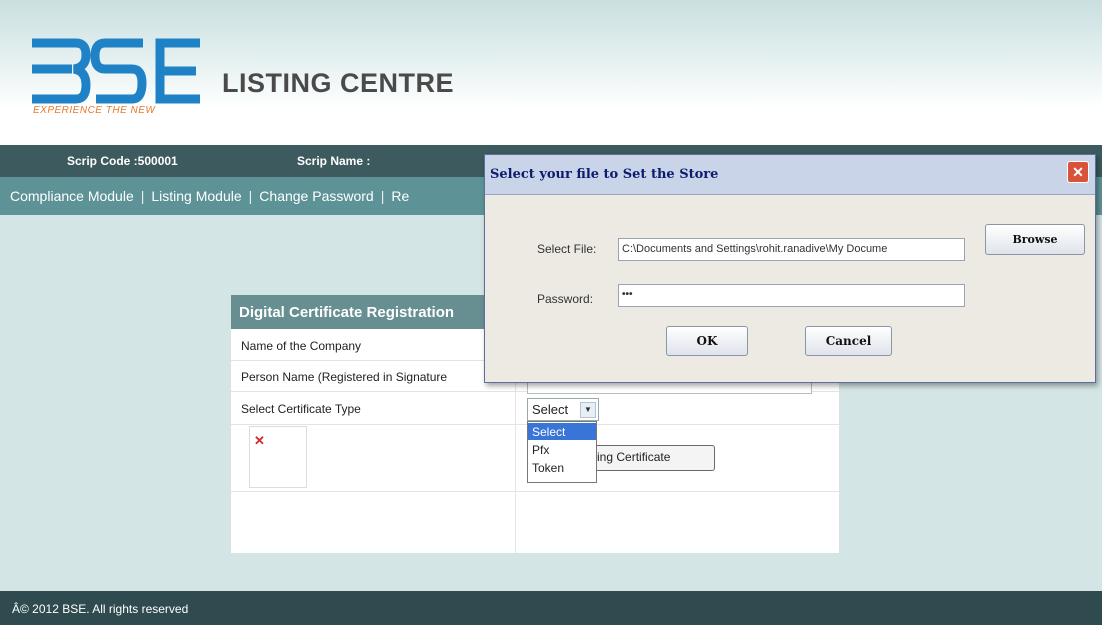 The height and width of the screenshot is (625, 1102). I want to click on footer: Â© 2012 BSE. All rights reserved, so click(551, 608).